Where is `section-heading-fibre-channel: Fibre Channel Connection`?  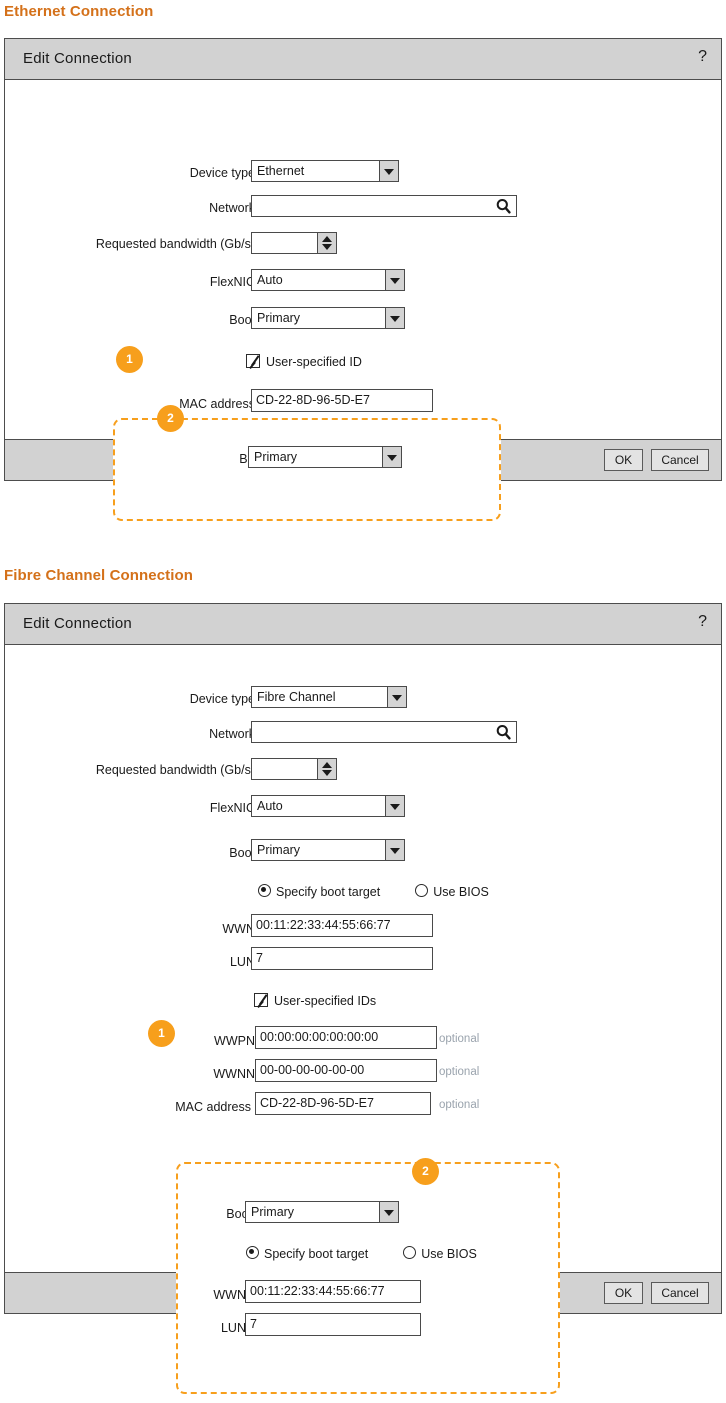
section-heading-fibre-channel: Fibre Channel Connection is located at coordinates (99, 575).